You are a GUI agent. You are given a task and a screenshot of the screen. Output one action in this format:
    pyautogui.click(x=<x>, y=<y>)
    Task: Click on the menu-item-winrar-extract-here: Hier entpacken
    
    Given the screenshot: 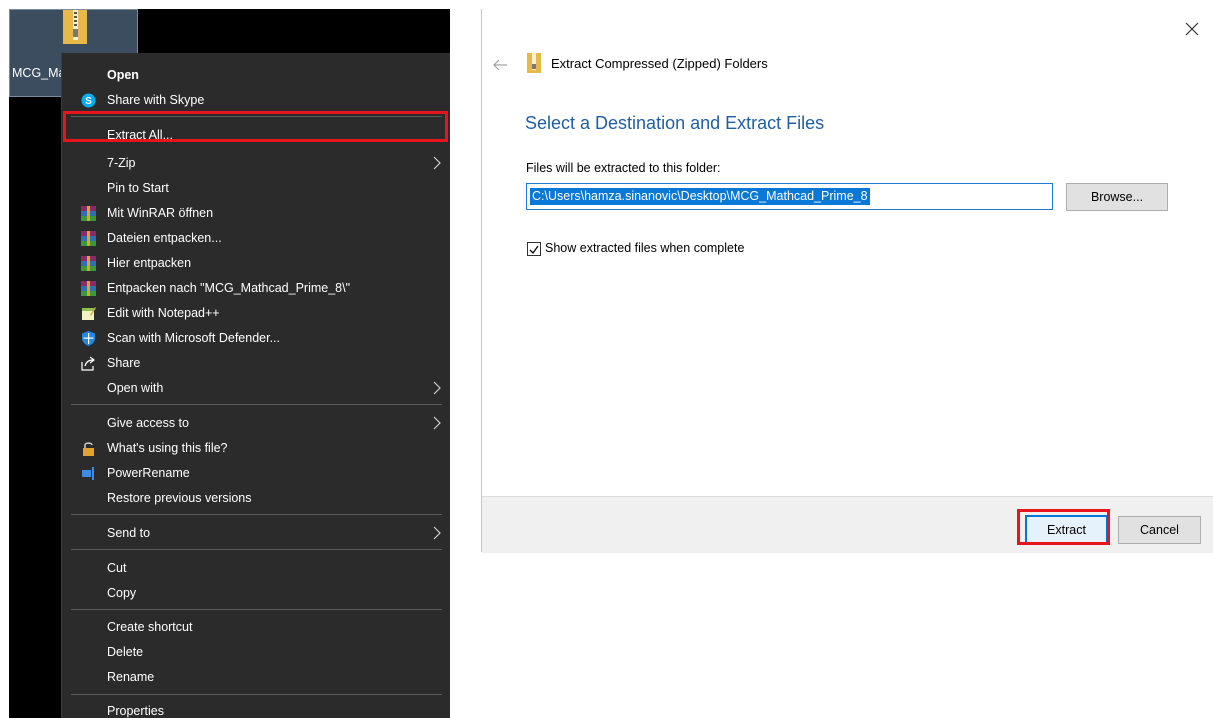 What is the action you would take?
    pyautogui.click(x=256, y=263)
    